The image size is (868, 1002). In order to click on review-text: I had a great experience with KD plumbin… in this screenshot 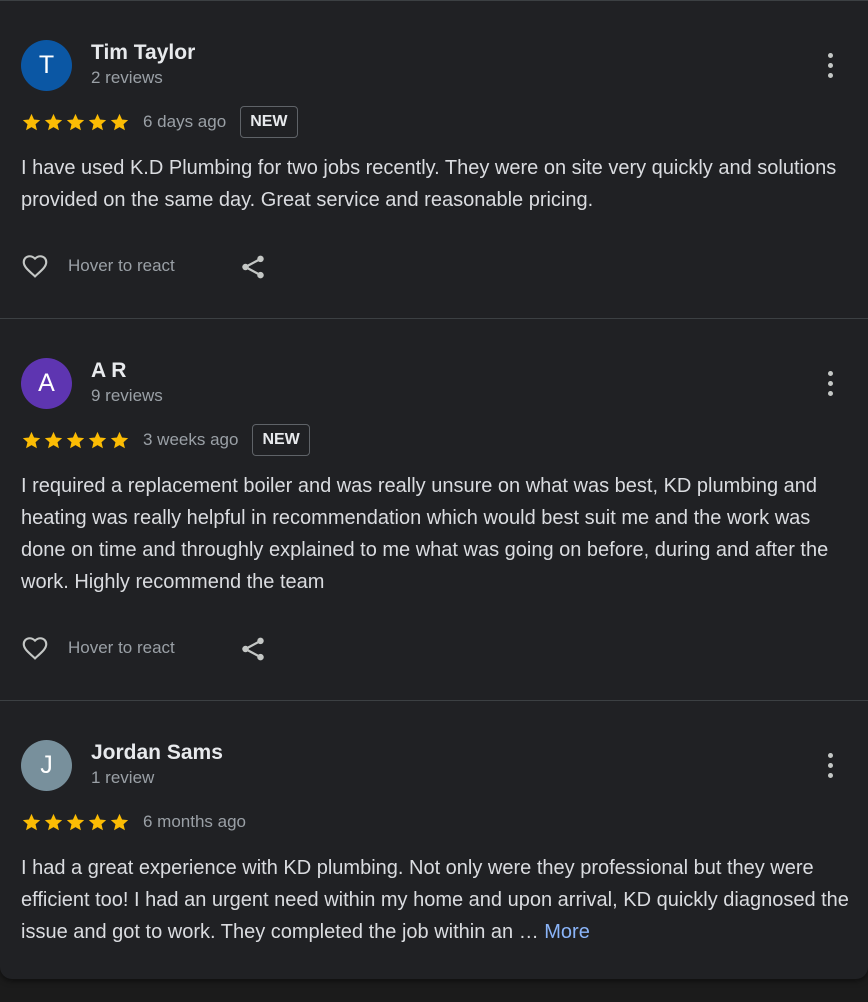, I will do `click(436, 900)`.